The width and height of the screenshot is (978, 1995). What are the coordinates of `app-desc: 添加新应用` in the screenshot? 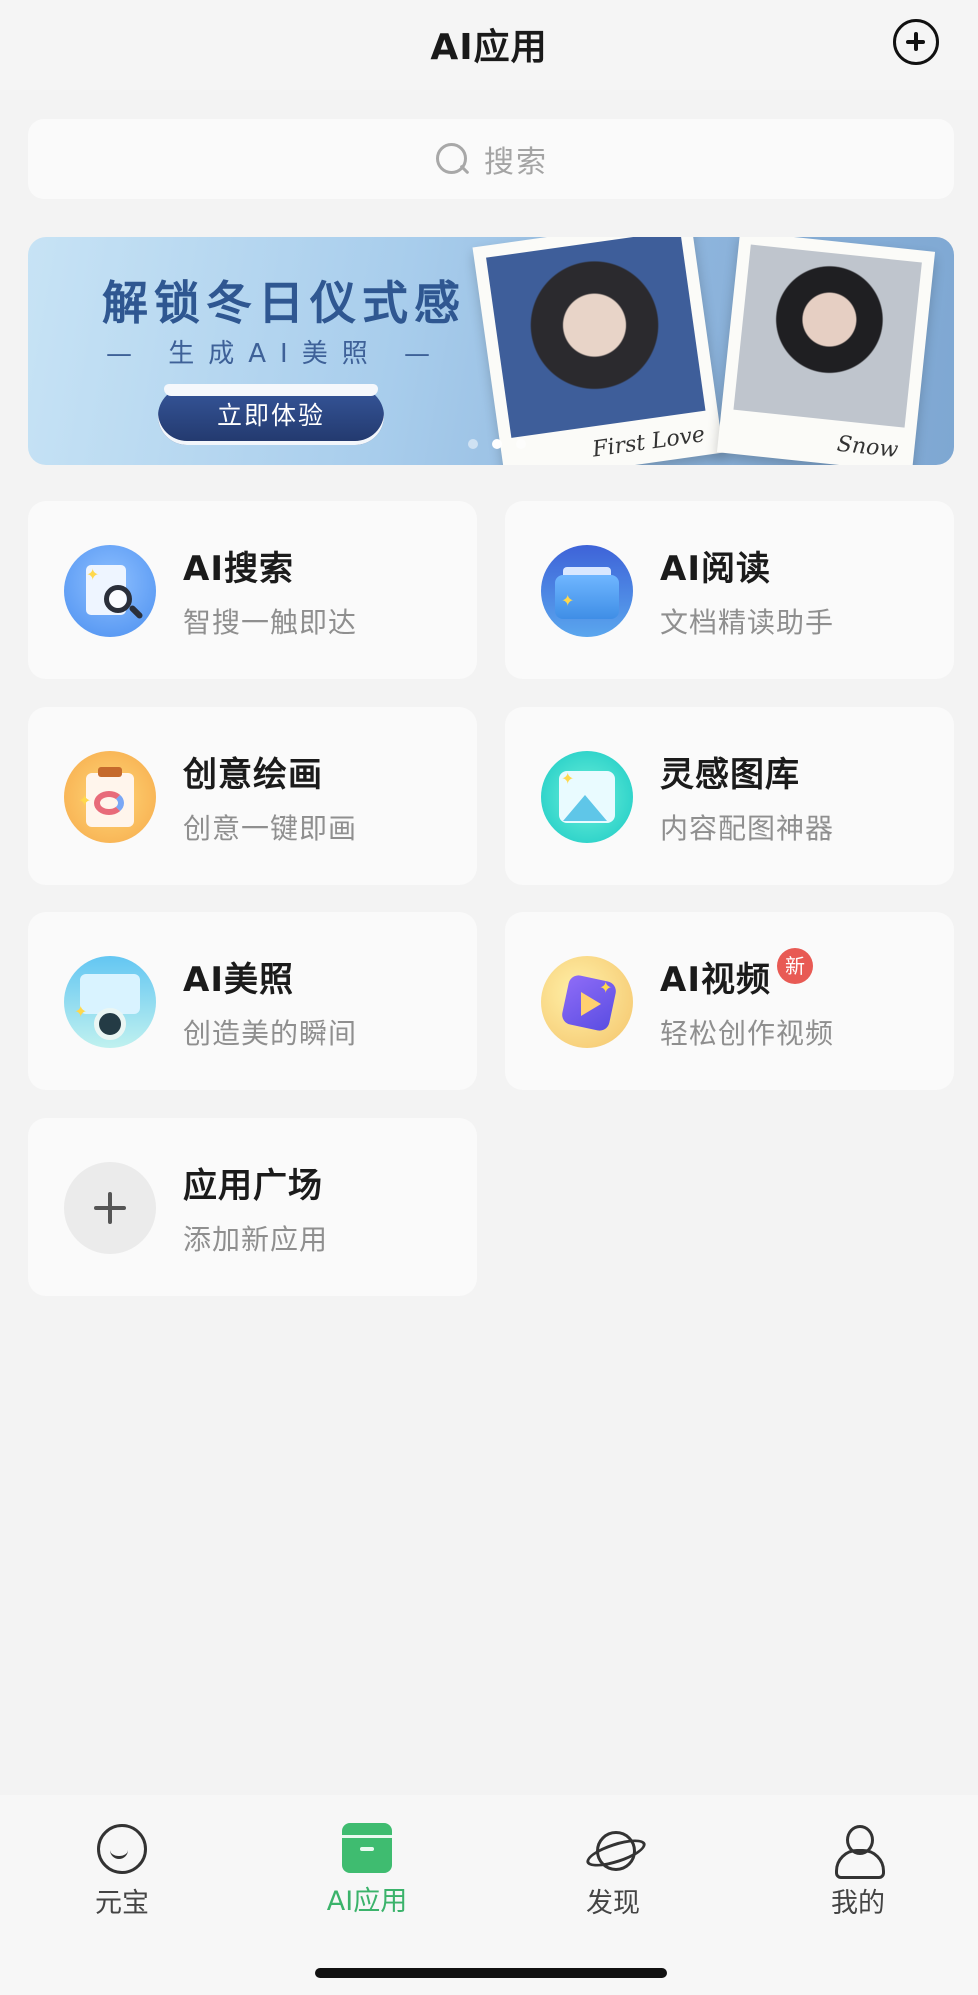 It's located at (256, 1239).